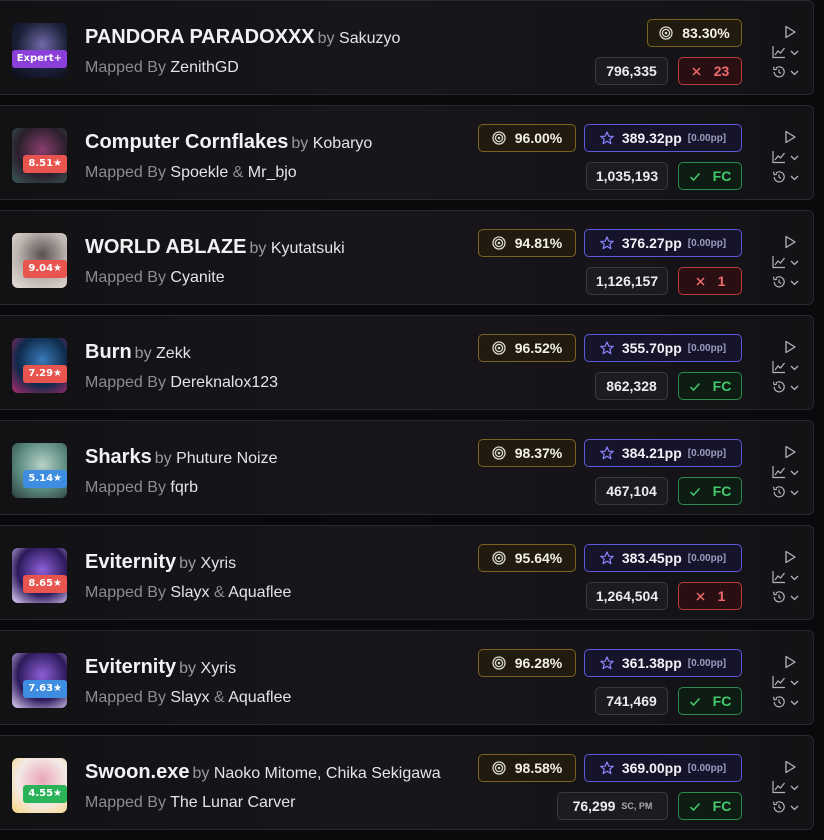 This screenshot has width=824, height=840. Describe the element at coordinates (45, 584) in the screenshot. I see `difficulty-badge: 8.65★` at that location.